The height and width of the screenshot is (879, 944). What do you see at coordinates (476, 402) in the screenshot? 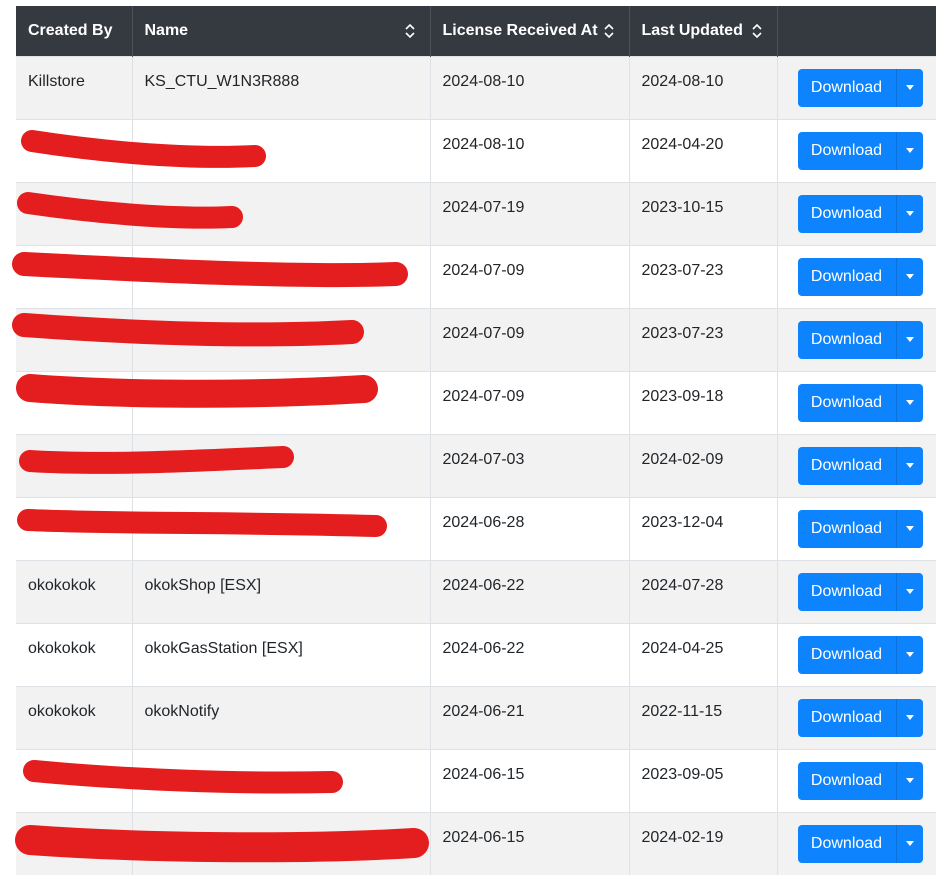
I see `table-row: 2024-07-09 2023-09-18 Download` at bounding box center [476, 402].